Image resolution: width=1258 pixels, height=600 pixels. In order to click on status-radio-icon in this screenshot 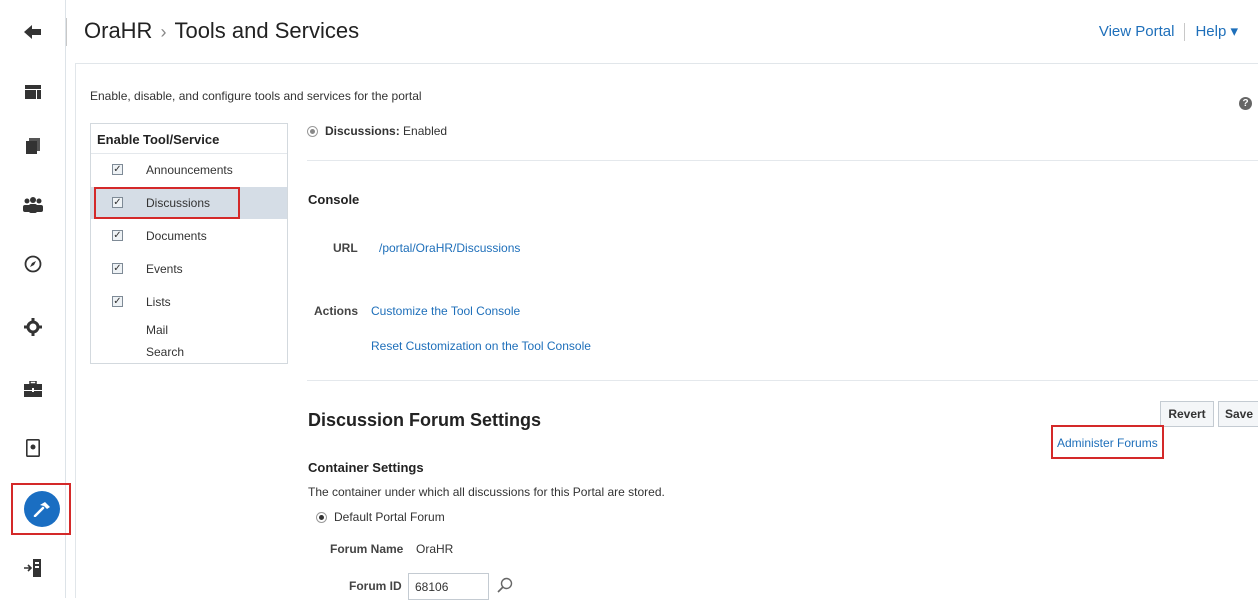, I will do `click(312, 132)`.